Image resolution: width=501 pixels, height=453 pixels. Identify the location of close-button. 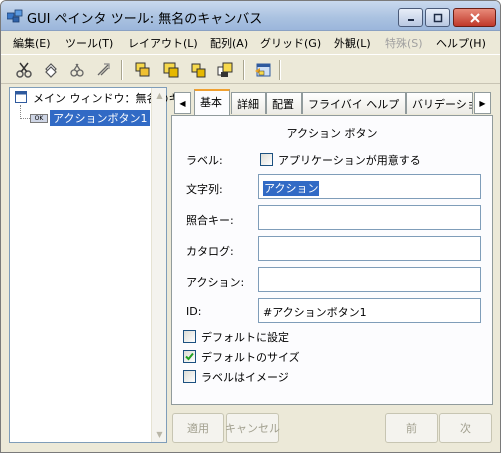
(474, 17).